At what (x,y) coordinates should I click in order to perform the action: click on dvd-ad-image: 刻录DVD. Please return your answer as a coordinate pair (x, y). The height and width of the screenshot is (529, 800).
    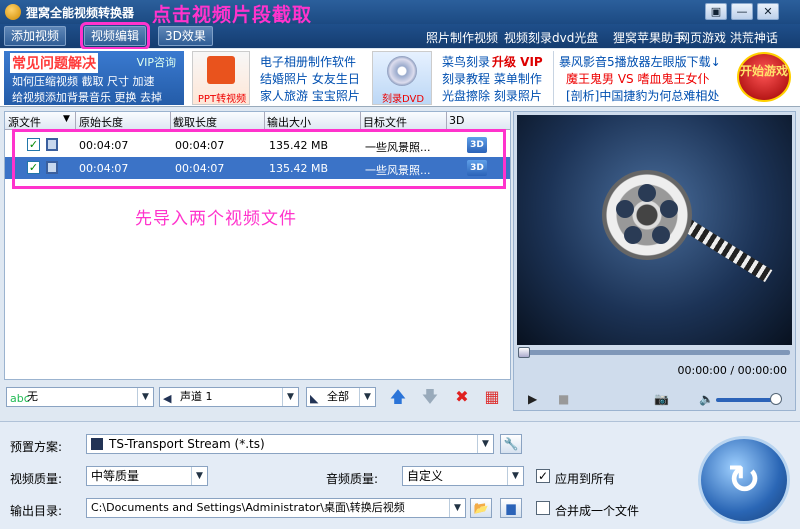
    Looking at the image, I should click on (402, 78).